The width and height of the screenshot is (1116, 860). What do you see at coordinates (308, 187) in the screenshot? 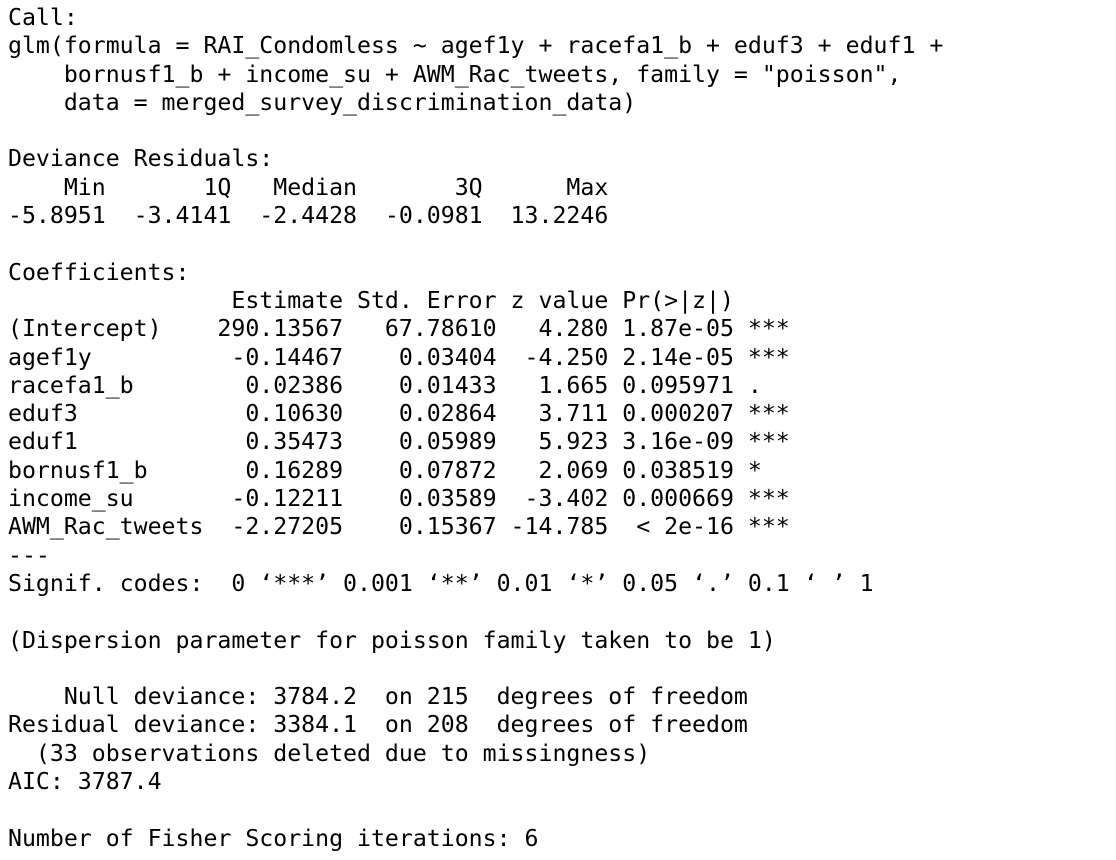
I see `deviance-residuals-header: Min 1Q Median 3Q Max` at bounding box center [308, 187].